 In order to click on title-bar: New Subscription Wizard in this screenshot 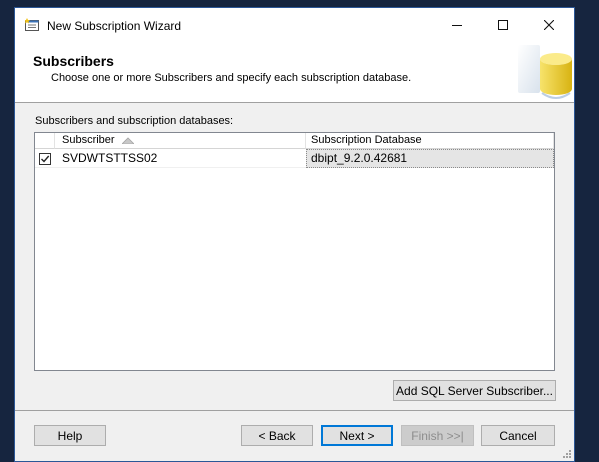, I will do `click(294, 24)`.